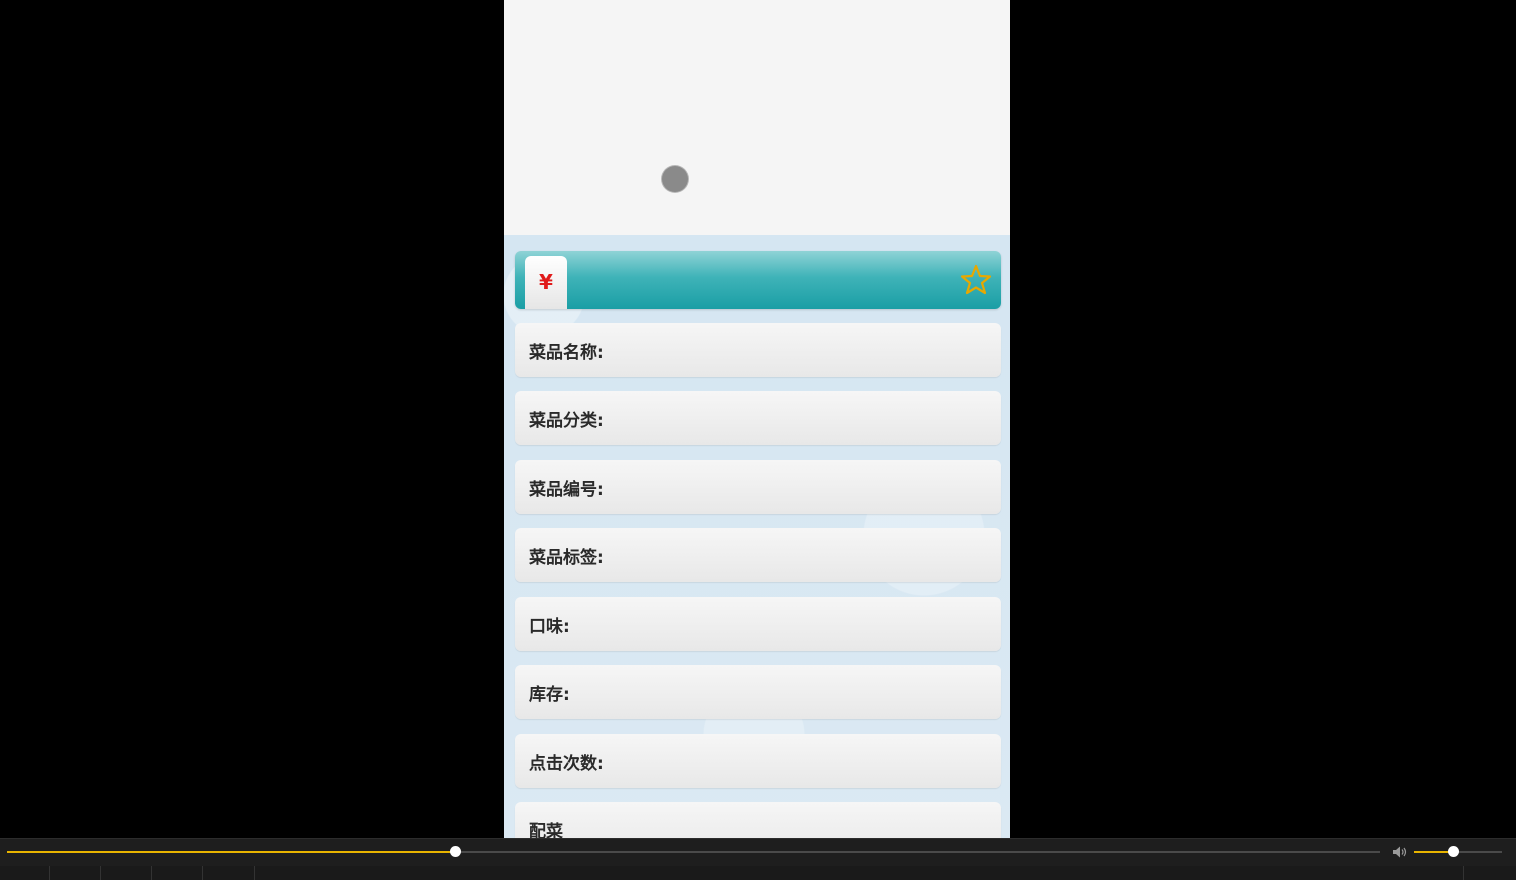  I want to click on volume-level, so click(1433, 852).